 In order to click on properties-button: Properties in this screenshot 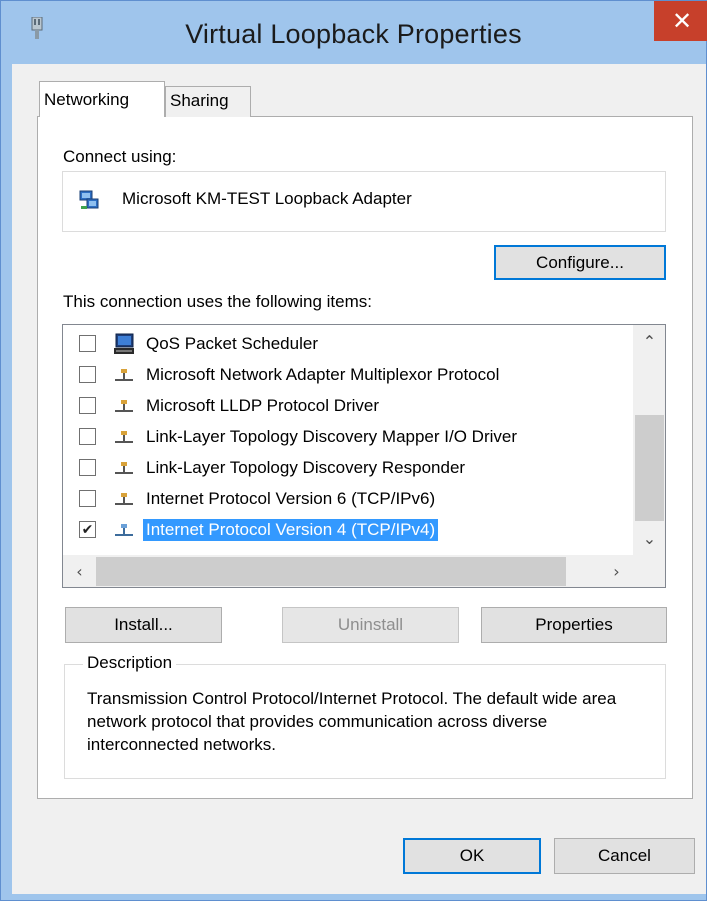, I will do `click(574, 625)`.